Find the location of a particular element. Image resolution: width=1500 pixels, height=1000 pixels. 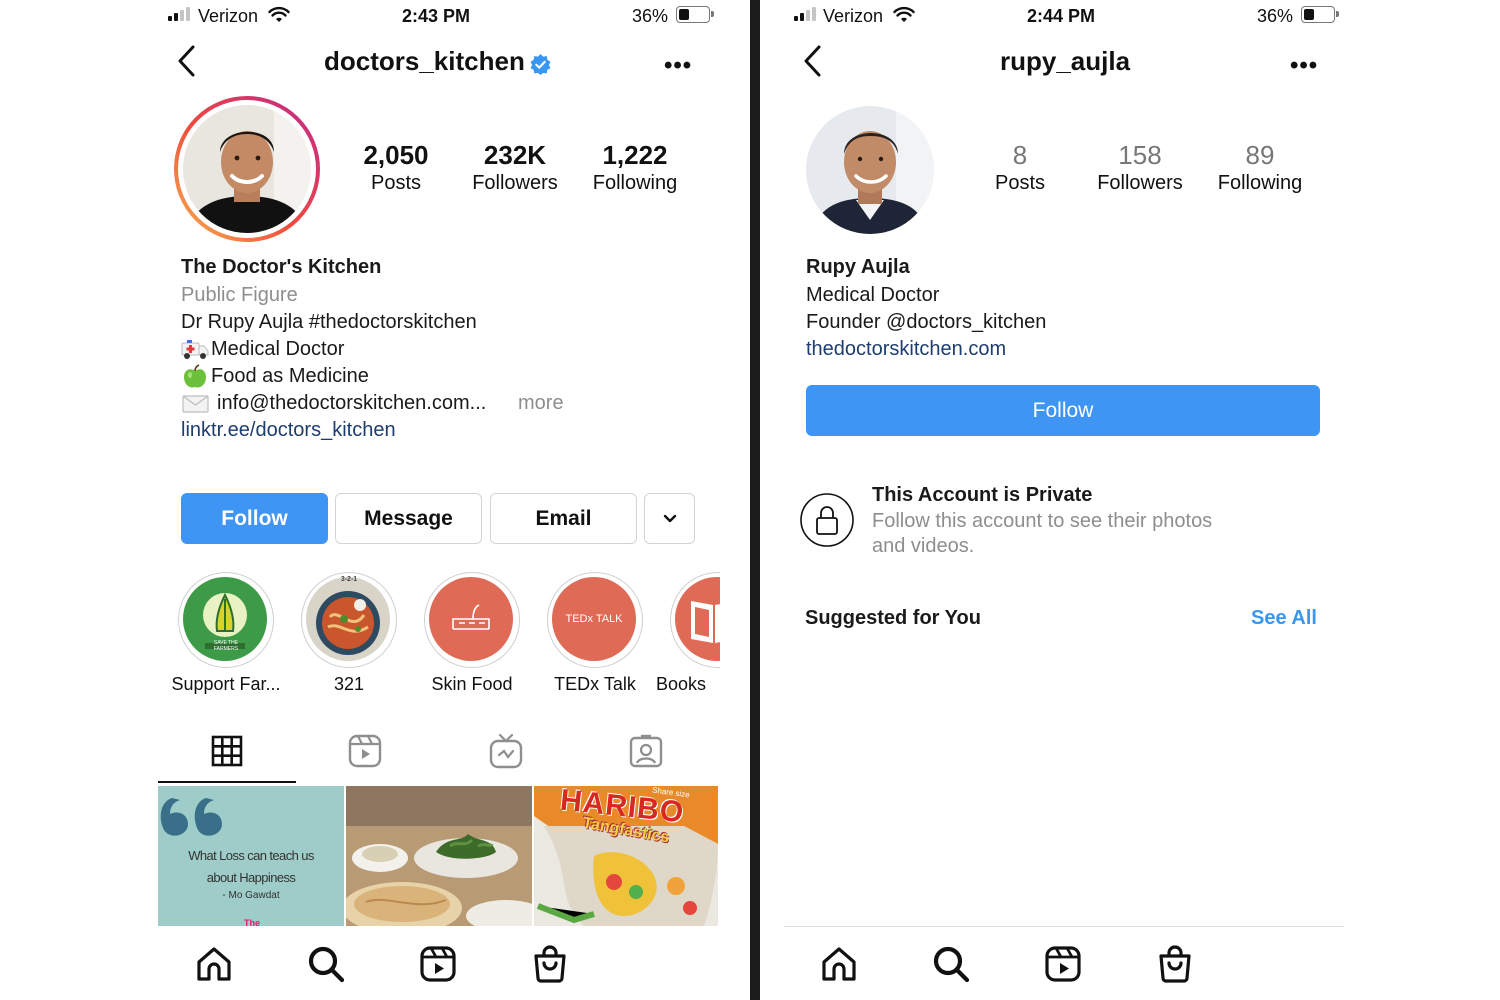

stat-followers-count: 232K is located at coordinates (515, 155).